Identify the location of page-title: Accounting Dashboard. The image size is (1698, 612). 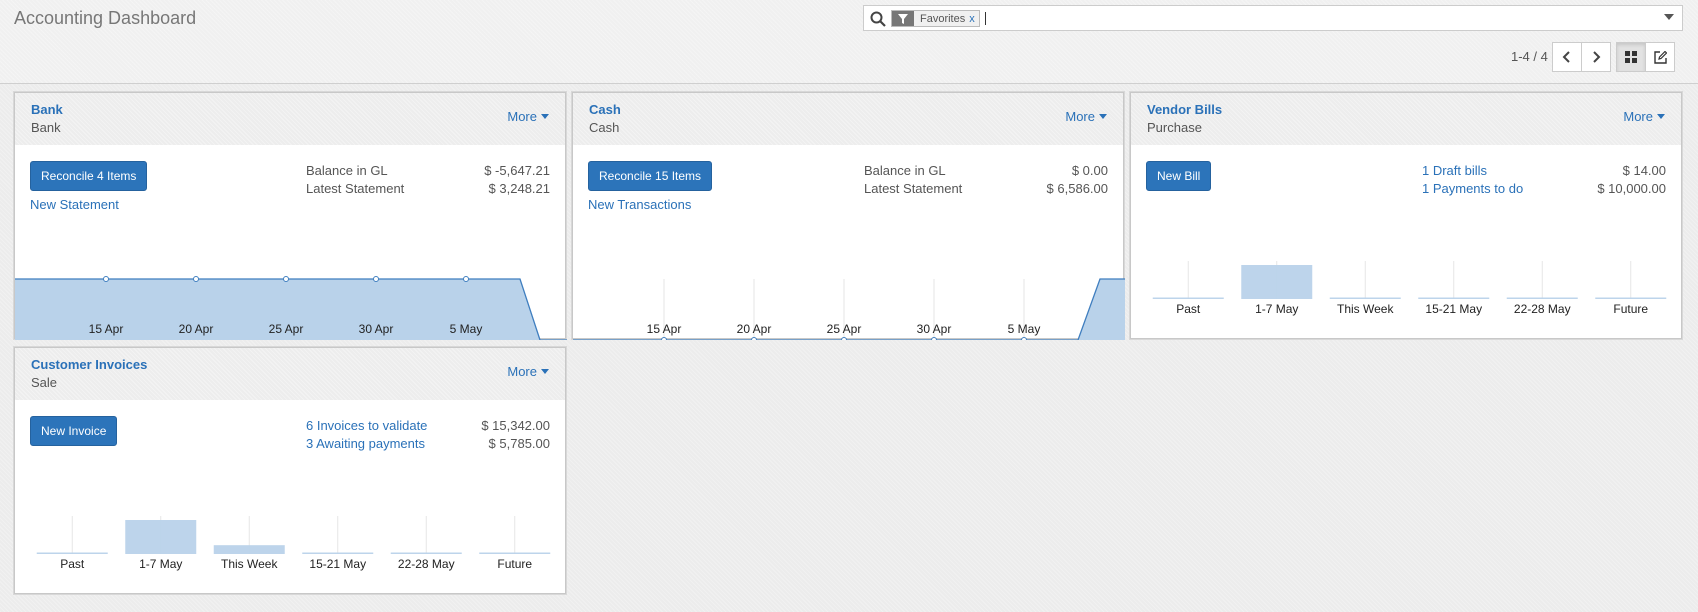
(105, 18).